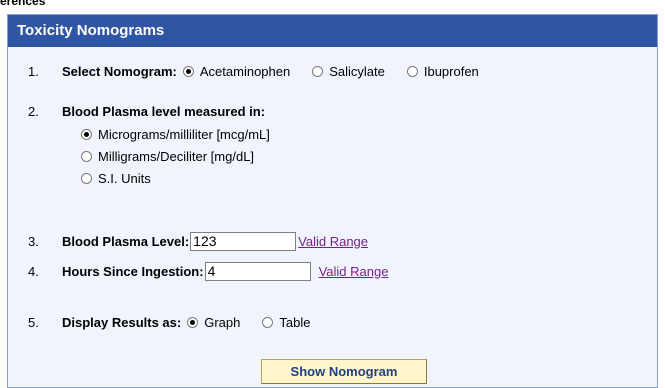 The height and width of the screenshot is (388, 665). What do you see at coordinates (33, 111) in the screenshot?
I see `step2-number: 2.` at bounding box center [33, 111].